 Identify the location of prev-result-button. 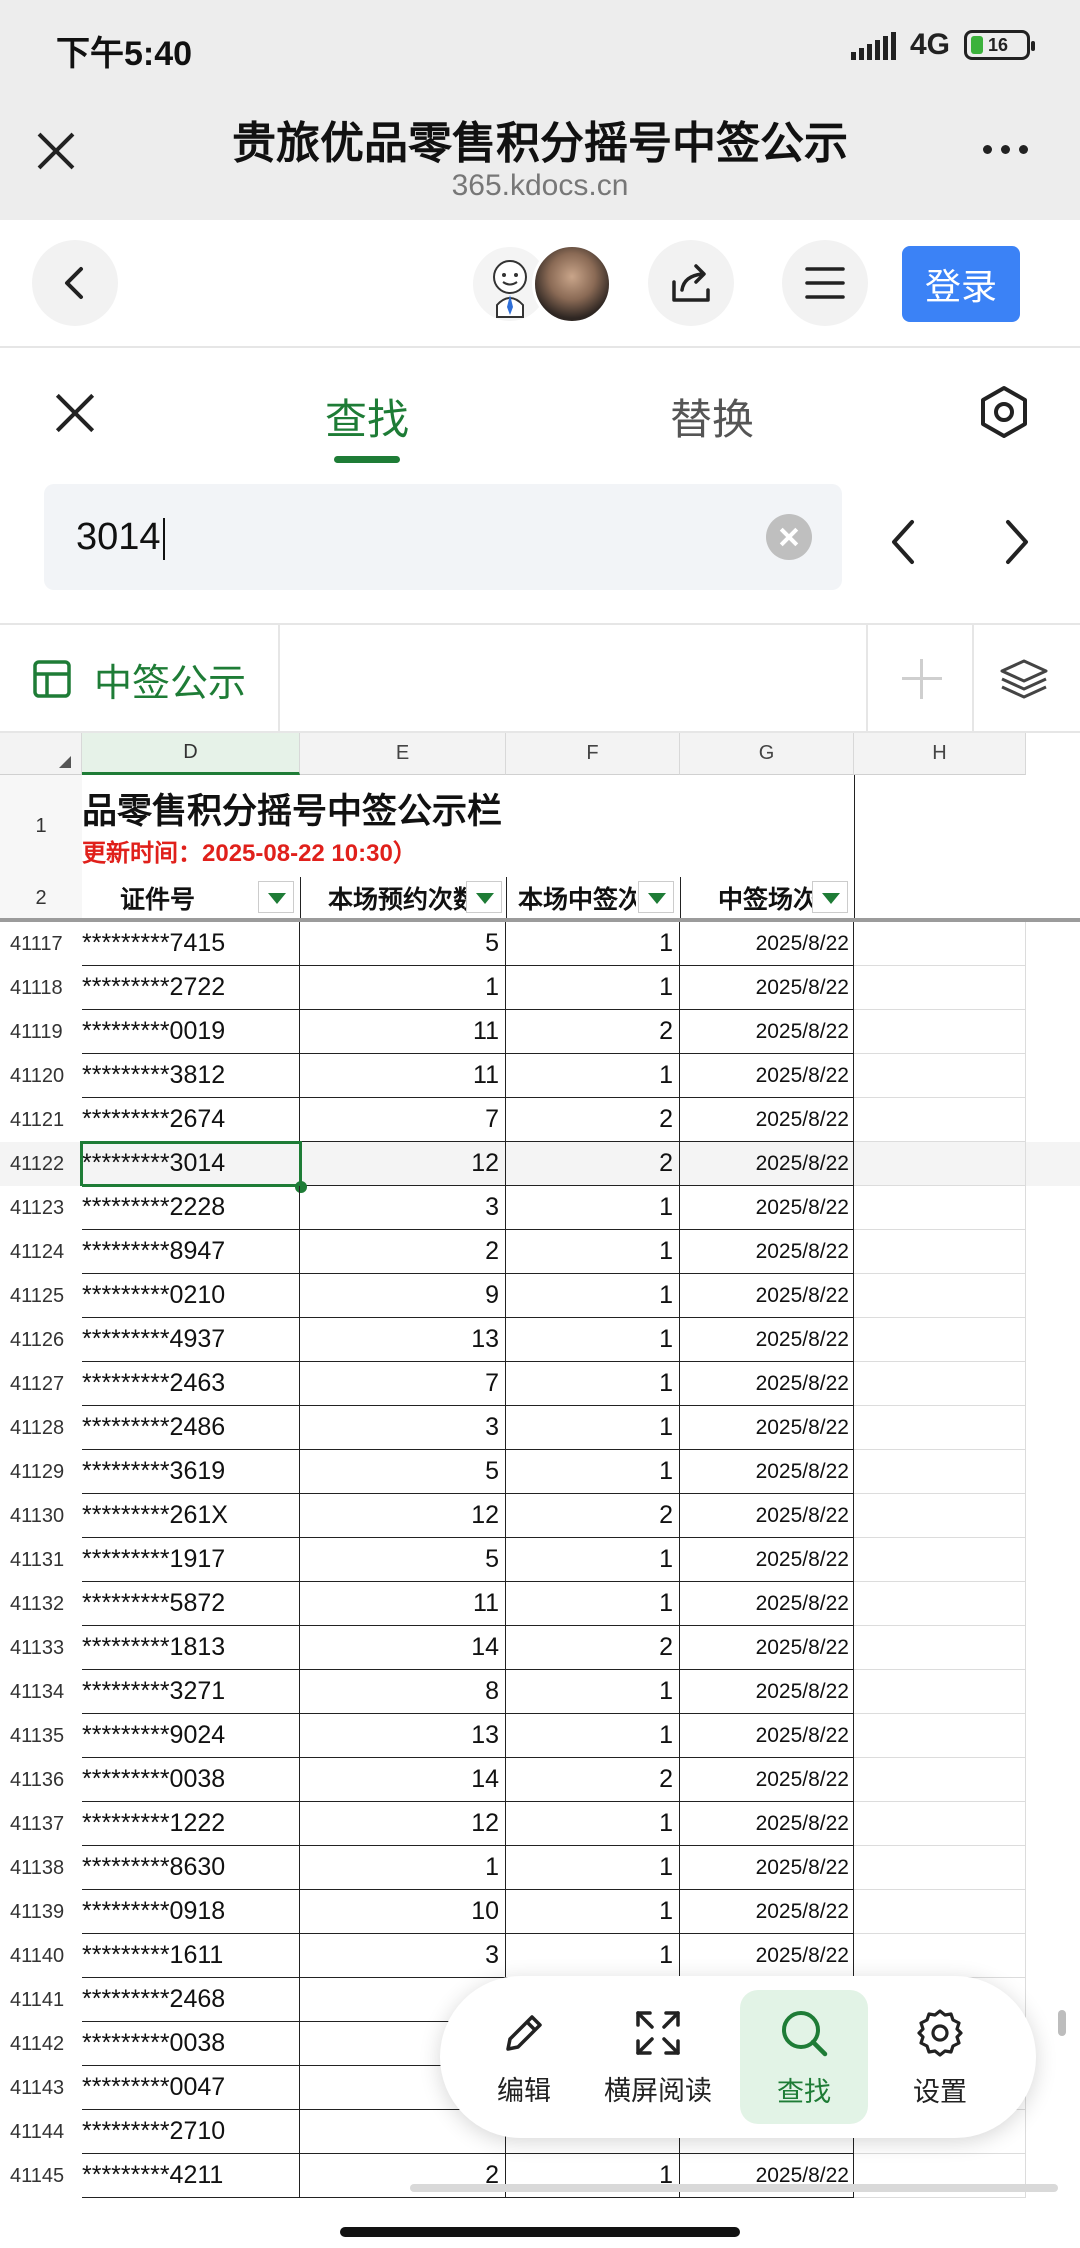
(904, 542).